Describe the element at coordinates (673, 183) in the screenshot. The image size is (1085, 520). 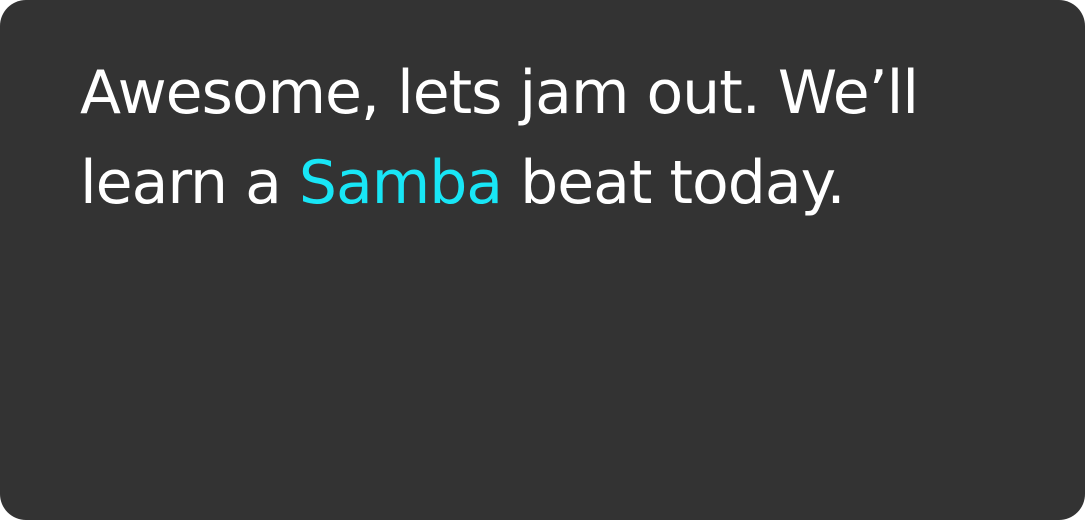
I see `message-text-after: beat today.` at that location.